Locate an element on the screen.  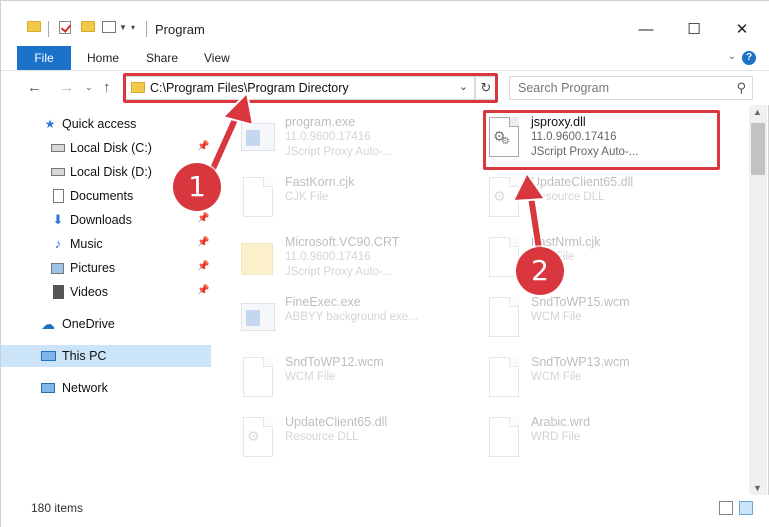
title-separator is located at coordinates (48, 29).